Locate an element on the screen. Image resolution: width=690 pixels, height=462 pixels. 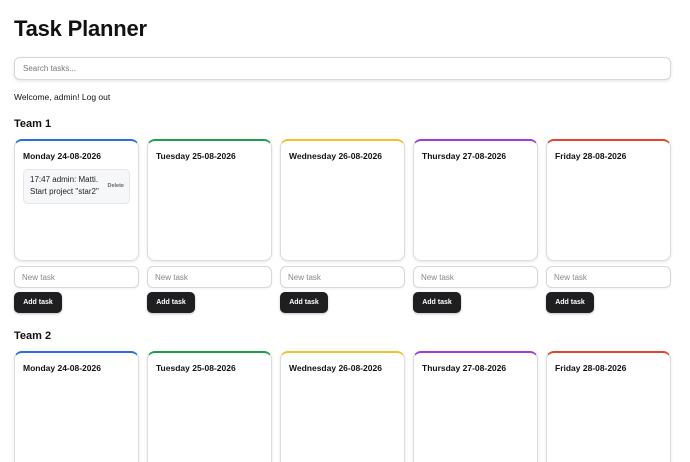
search-input is located at coordinates (342, 68).